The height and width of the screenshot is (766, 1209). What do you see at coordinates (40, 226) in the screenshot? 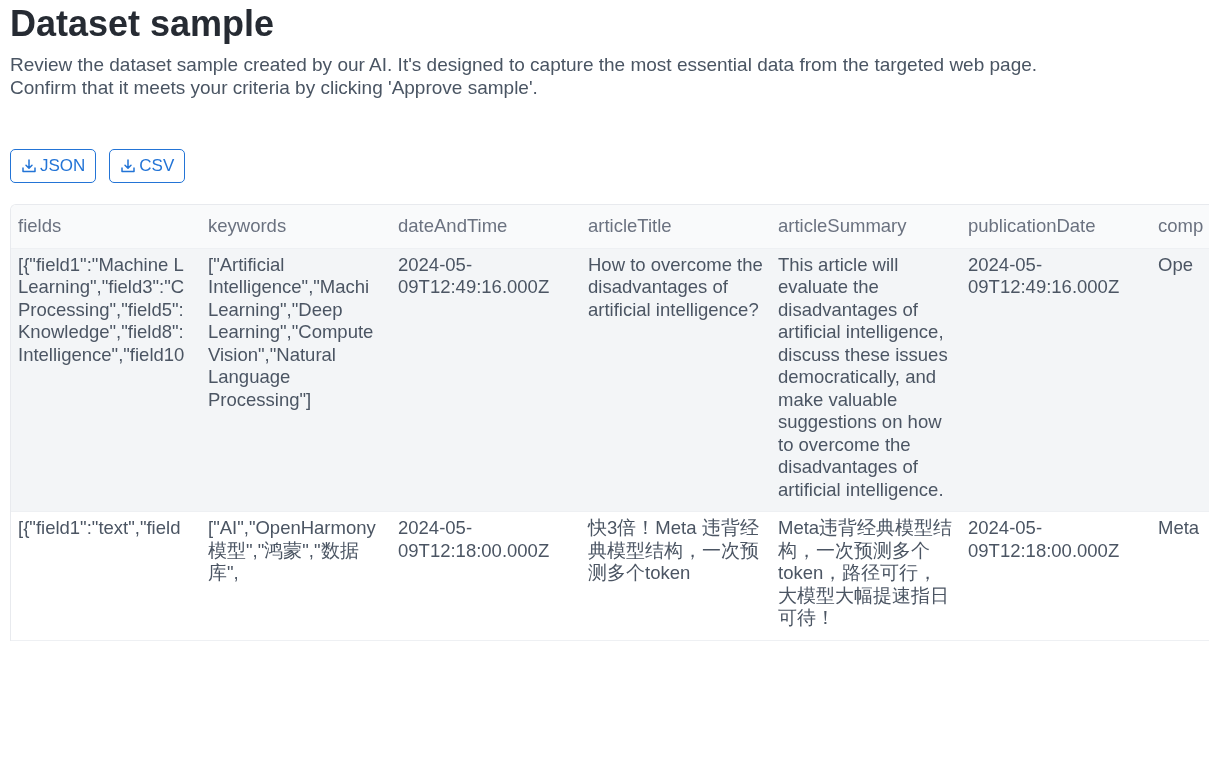
I see `column-header: fields` at bounding box center [40, 226].